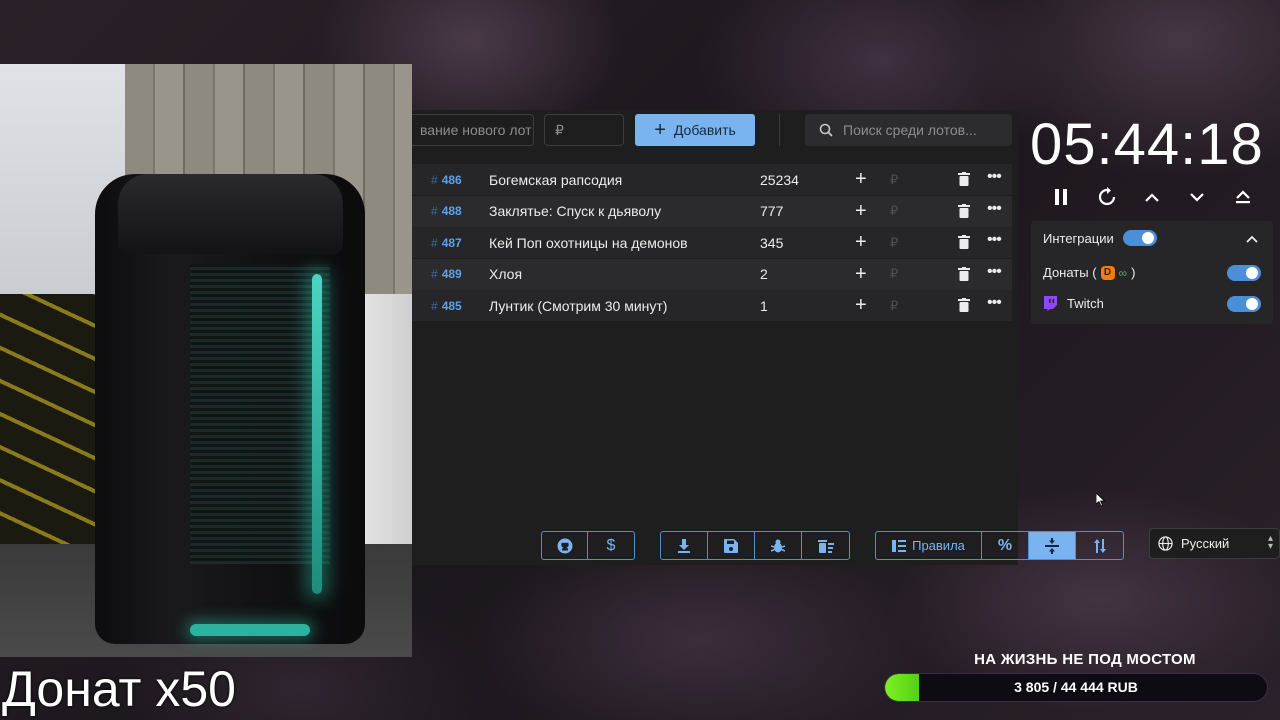  I want to click on reset-timer-button, so click(1107, 197).